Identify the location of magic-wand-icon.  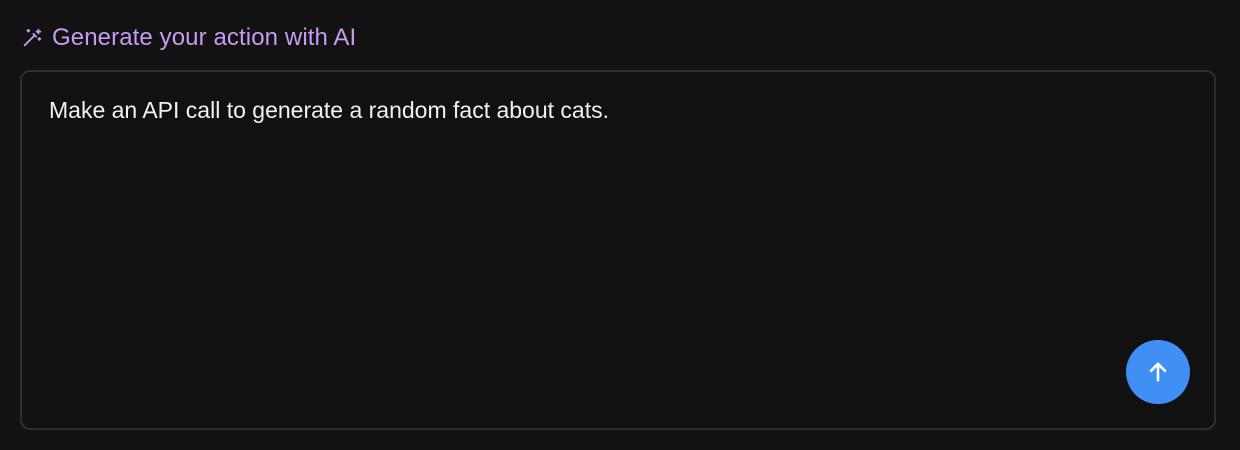
(32, 38).